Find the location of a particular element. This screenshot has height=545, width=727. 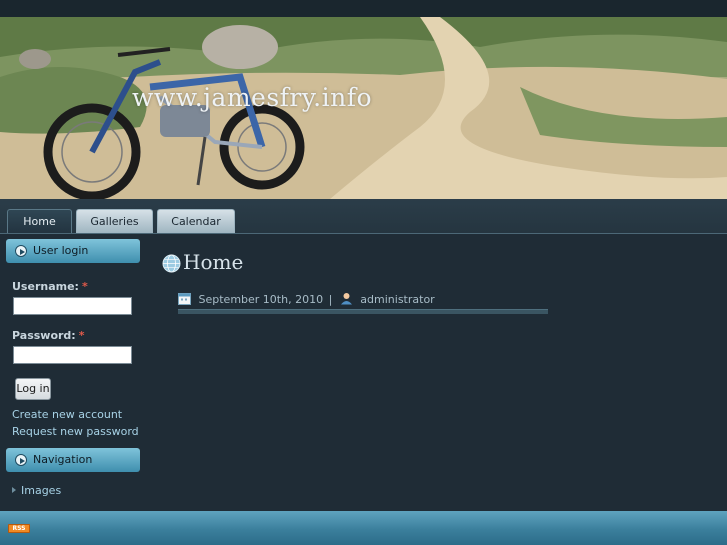

navigation-title: Navigation is located at coordinates (63, 459).